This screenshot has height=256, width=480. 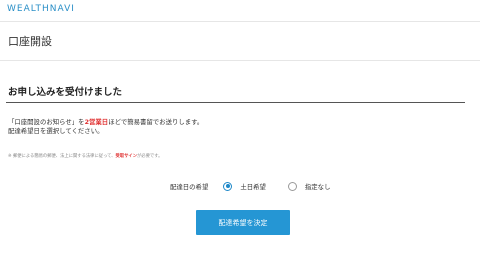 What do you see at coordinates (30, 41) in the screenshot?
I see `page-title: 口座開設` at bounding box center [30, 41].